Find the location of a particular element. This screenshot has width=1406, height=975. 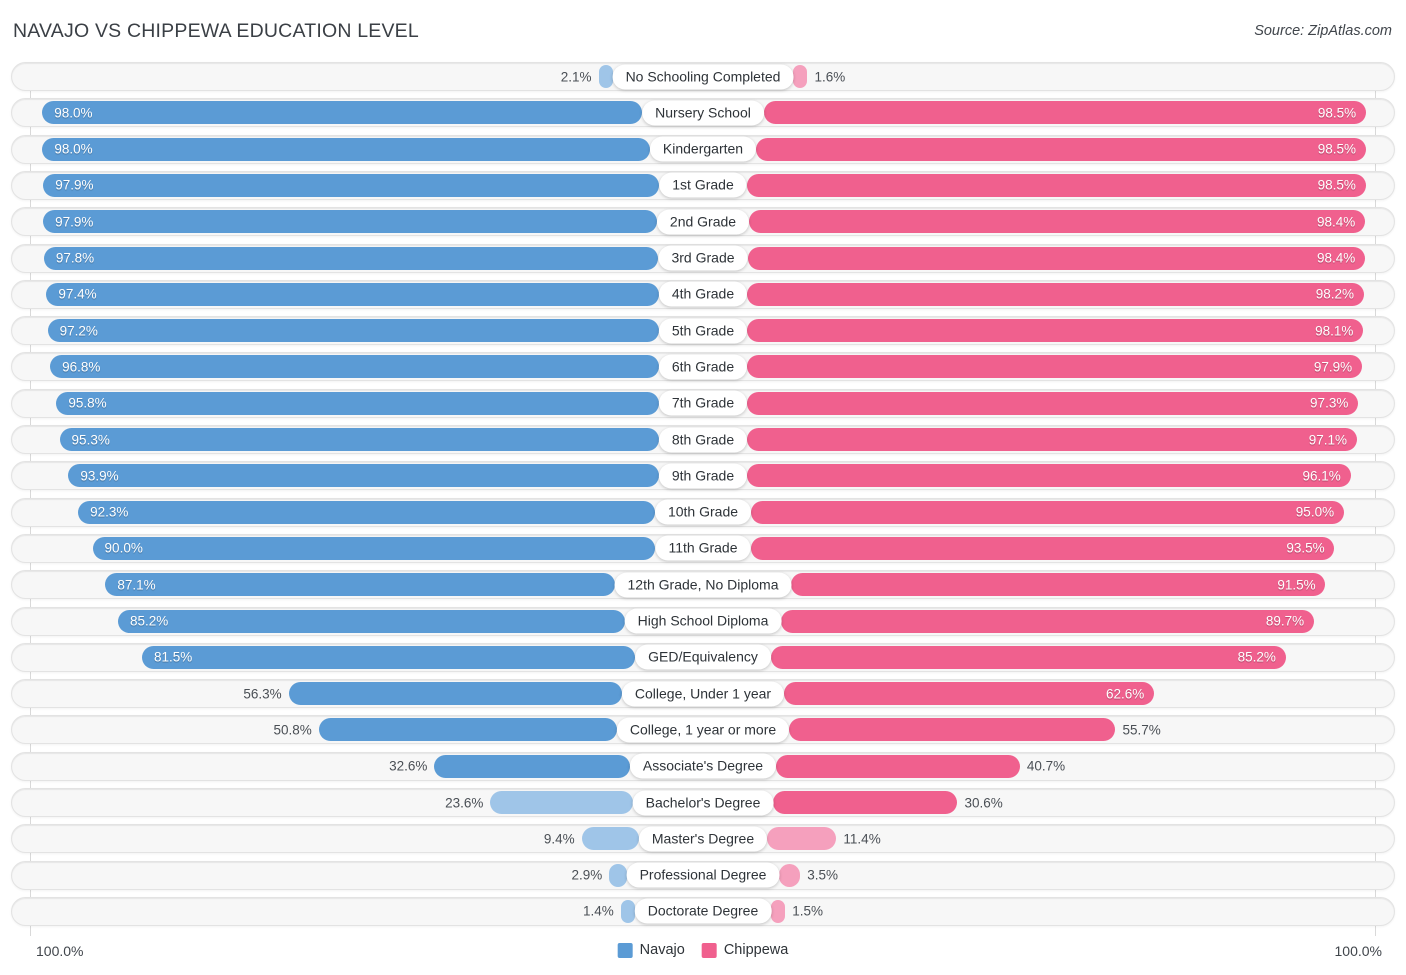

chart-row: Bachelor's Degree 23.6% 30.6% is located at coordinates (703, 802).